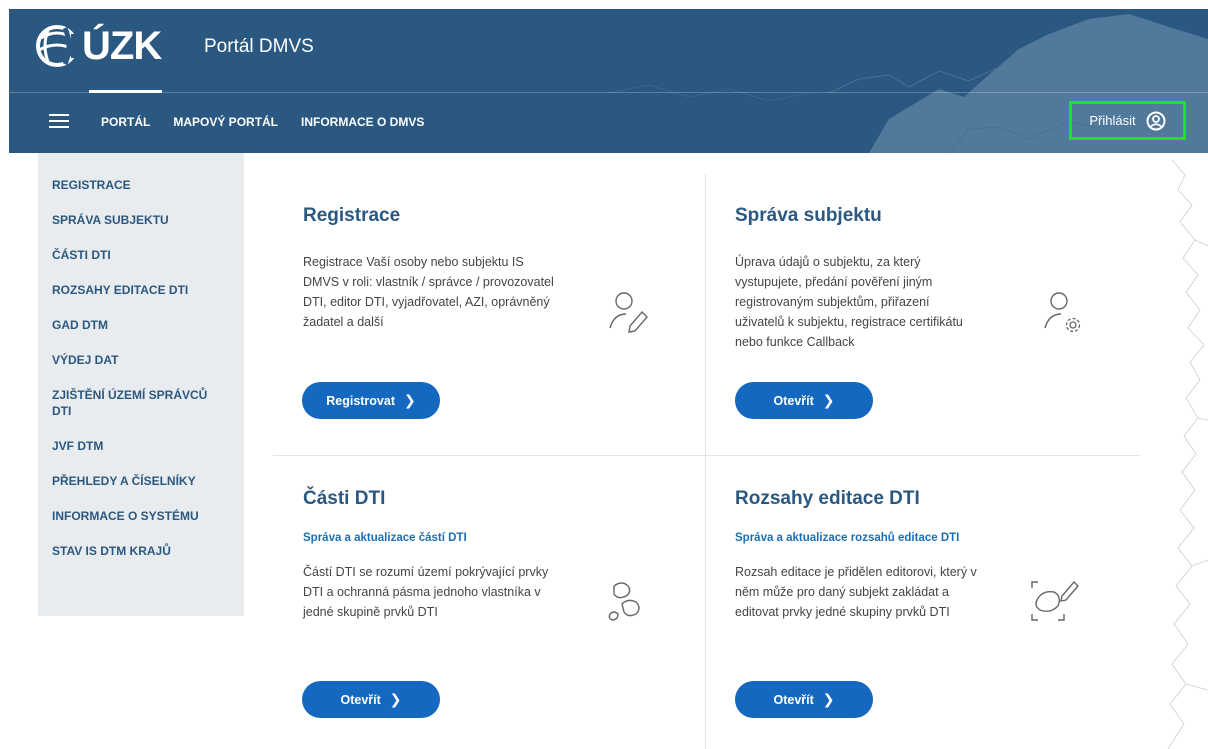 This screenshot has width=1208, height=749. I want to click on user-circle-icon, so click(1156, 120).